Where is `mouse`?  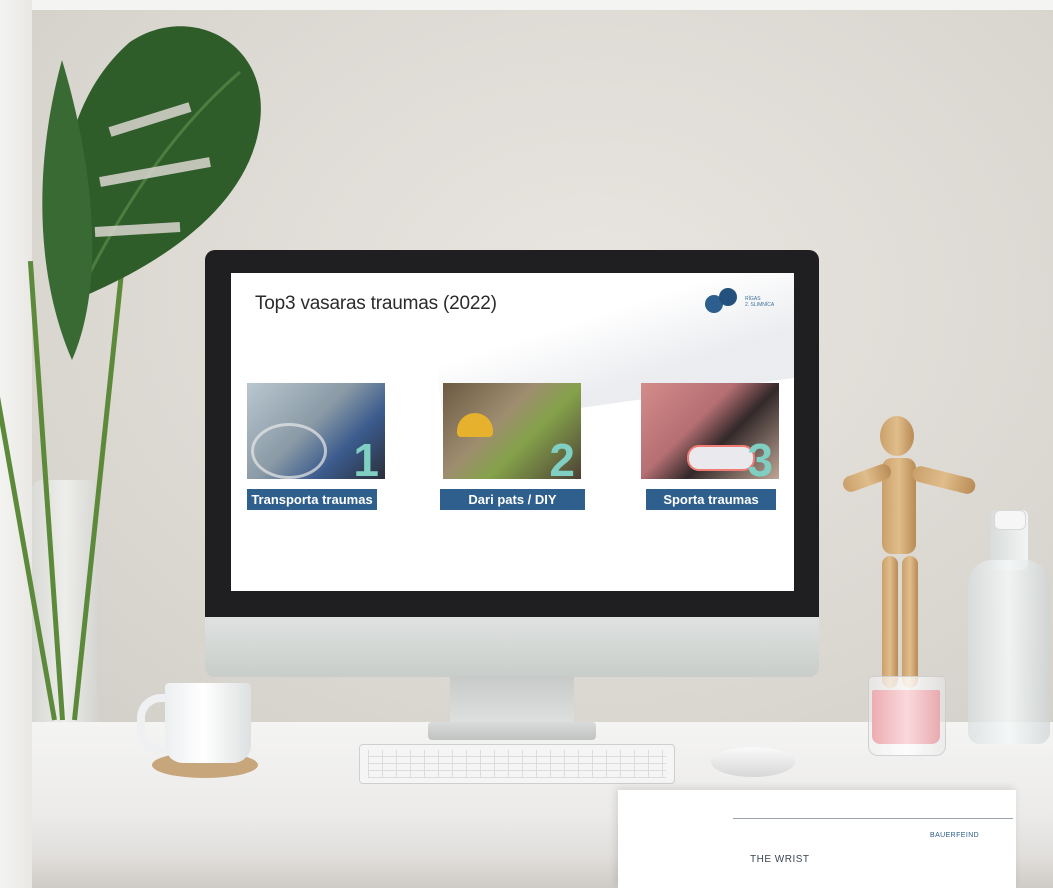 mouse is located at coordinates (753, 762).